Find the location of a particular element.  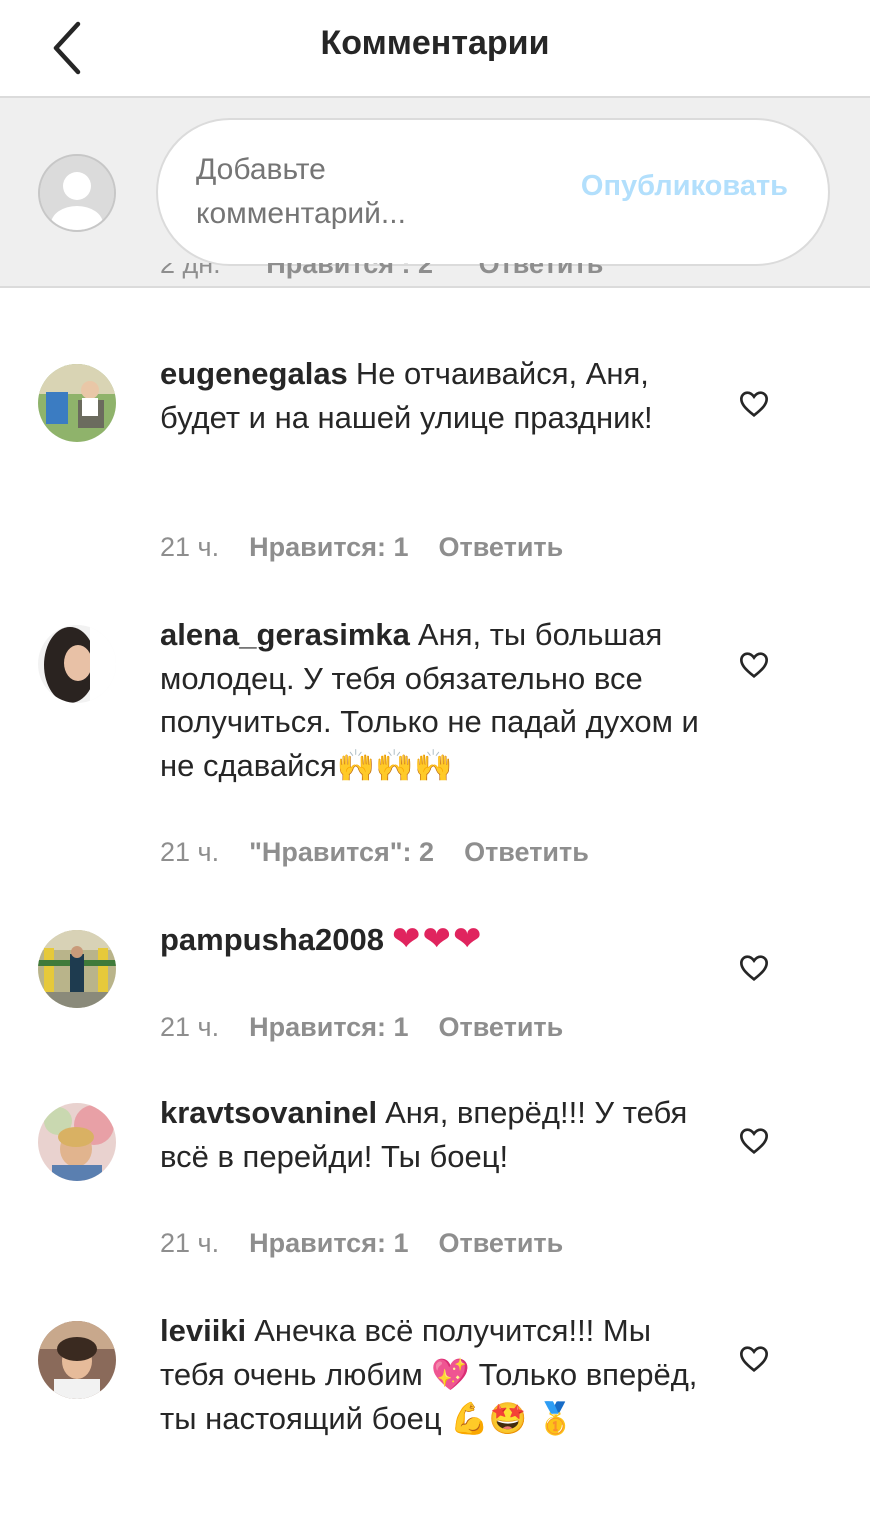

page-title: Комментарии is located at coordinates (435, 43).